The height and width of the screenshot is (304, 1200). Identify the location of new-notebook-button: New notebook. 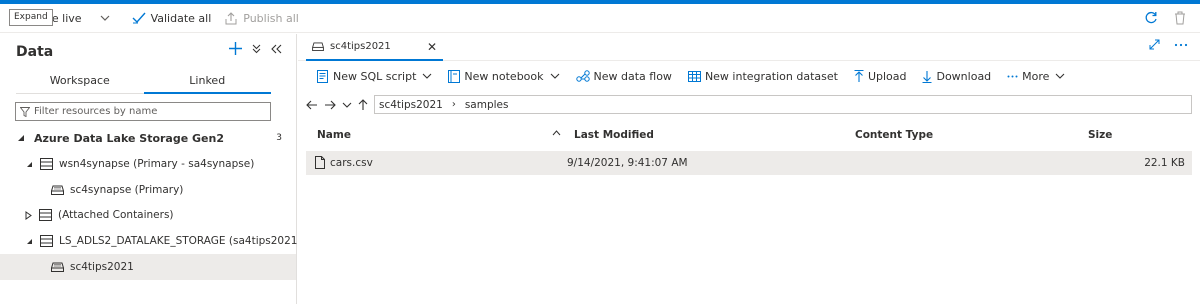
(504, 76).